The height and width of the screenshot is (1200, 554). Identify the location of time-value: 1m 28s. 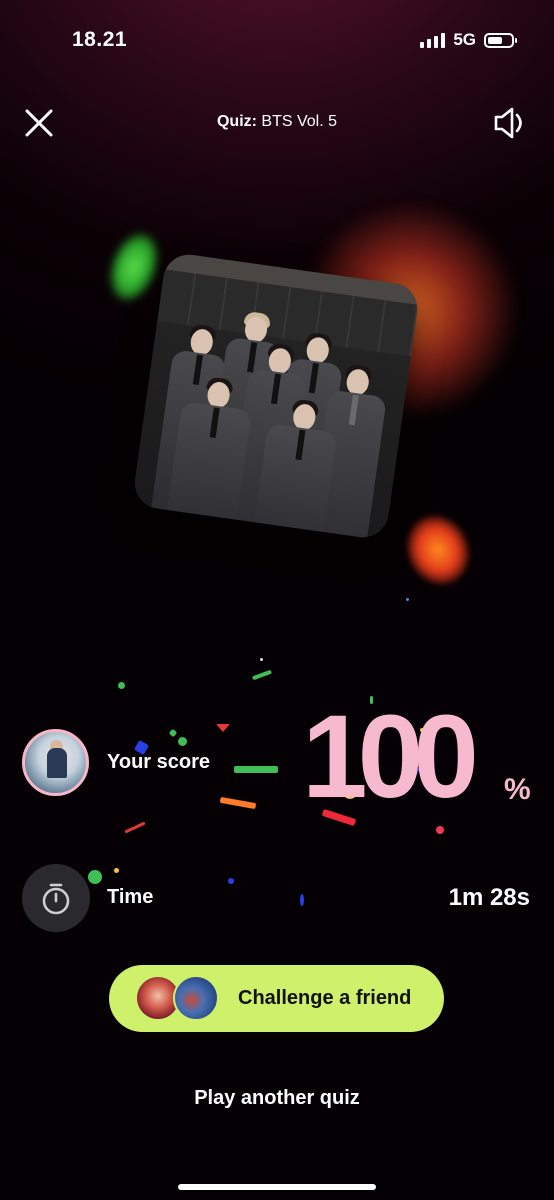
(489, 897).